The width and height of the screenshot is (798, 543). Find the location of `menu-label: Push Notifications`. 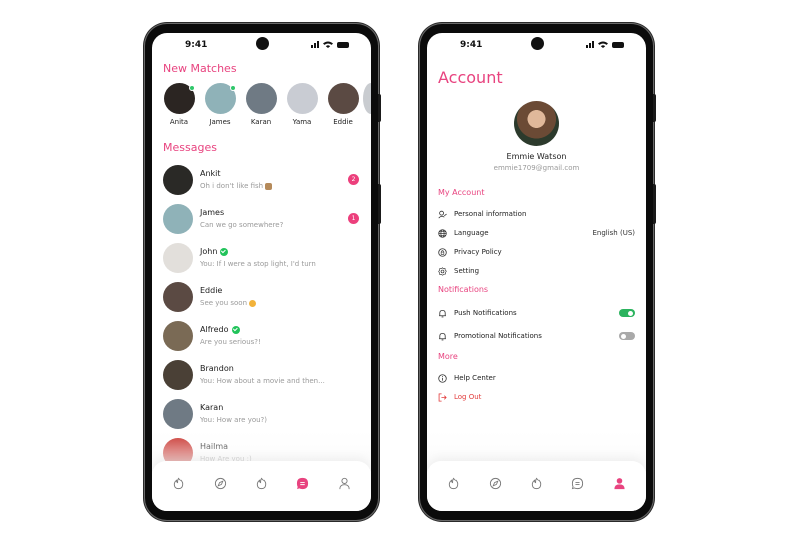

menu-label: Push Notifications is located at coordinates (485, 313).